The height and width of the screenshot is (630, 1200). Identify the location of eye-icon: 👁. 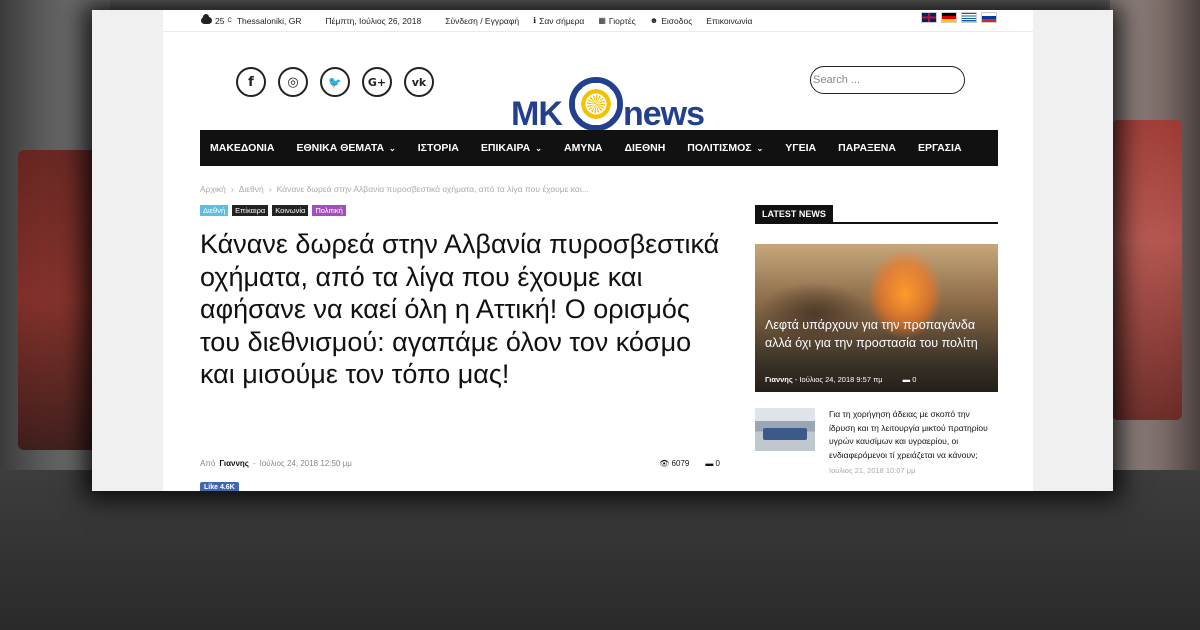
(664, 463).